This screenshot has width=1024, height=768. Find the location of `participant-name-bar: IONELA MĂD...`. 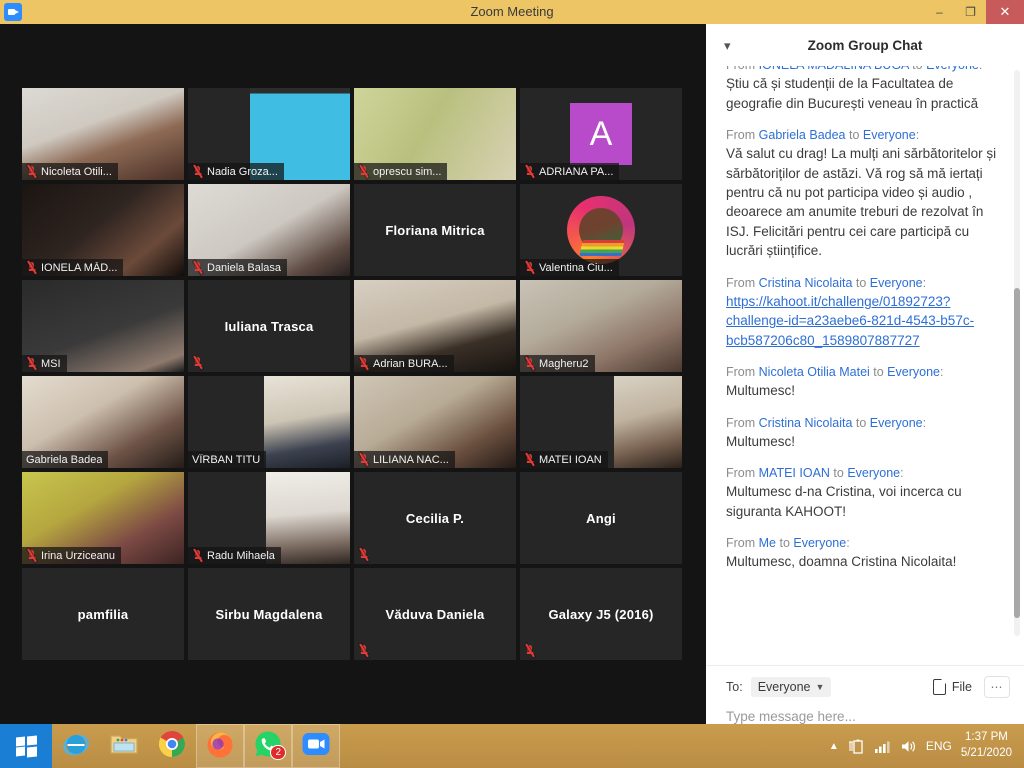

participant-name-bar: IONELA MĂD... is located at coordinates (73, 267).